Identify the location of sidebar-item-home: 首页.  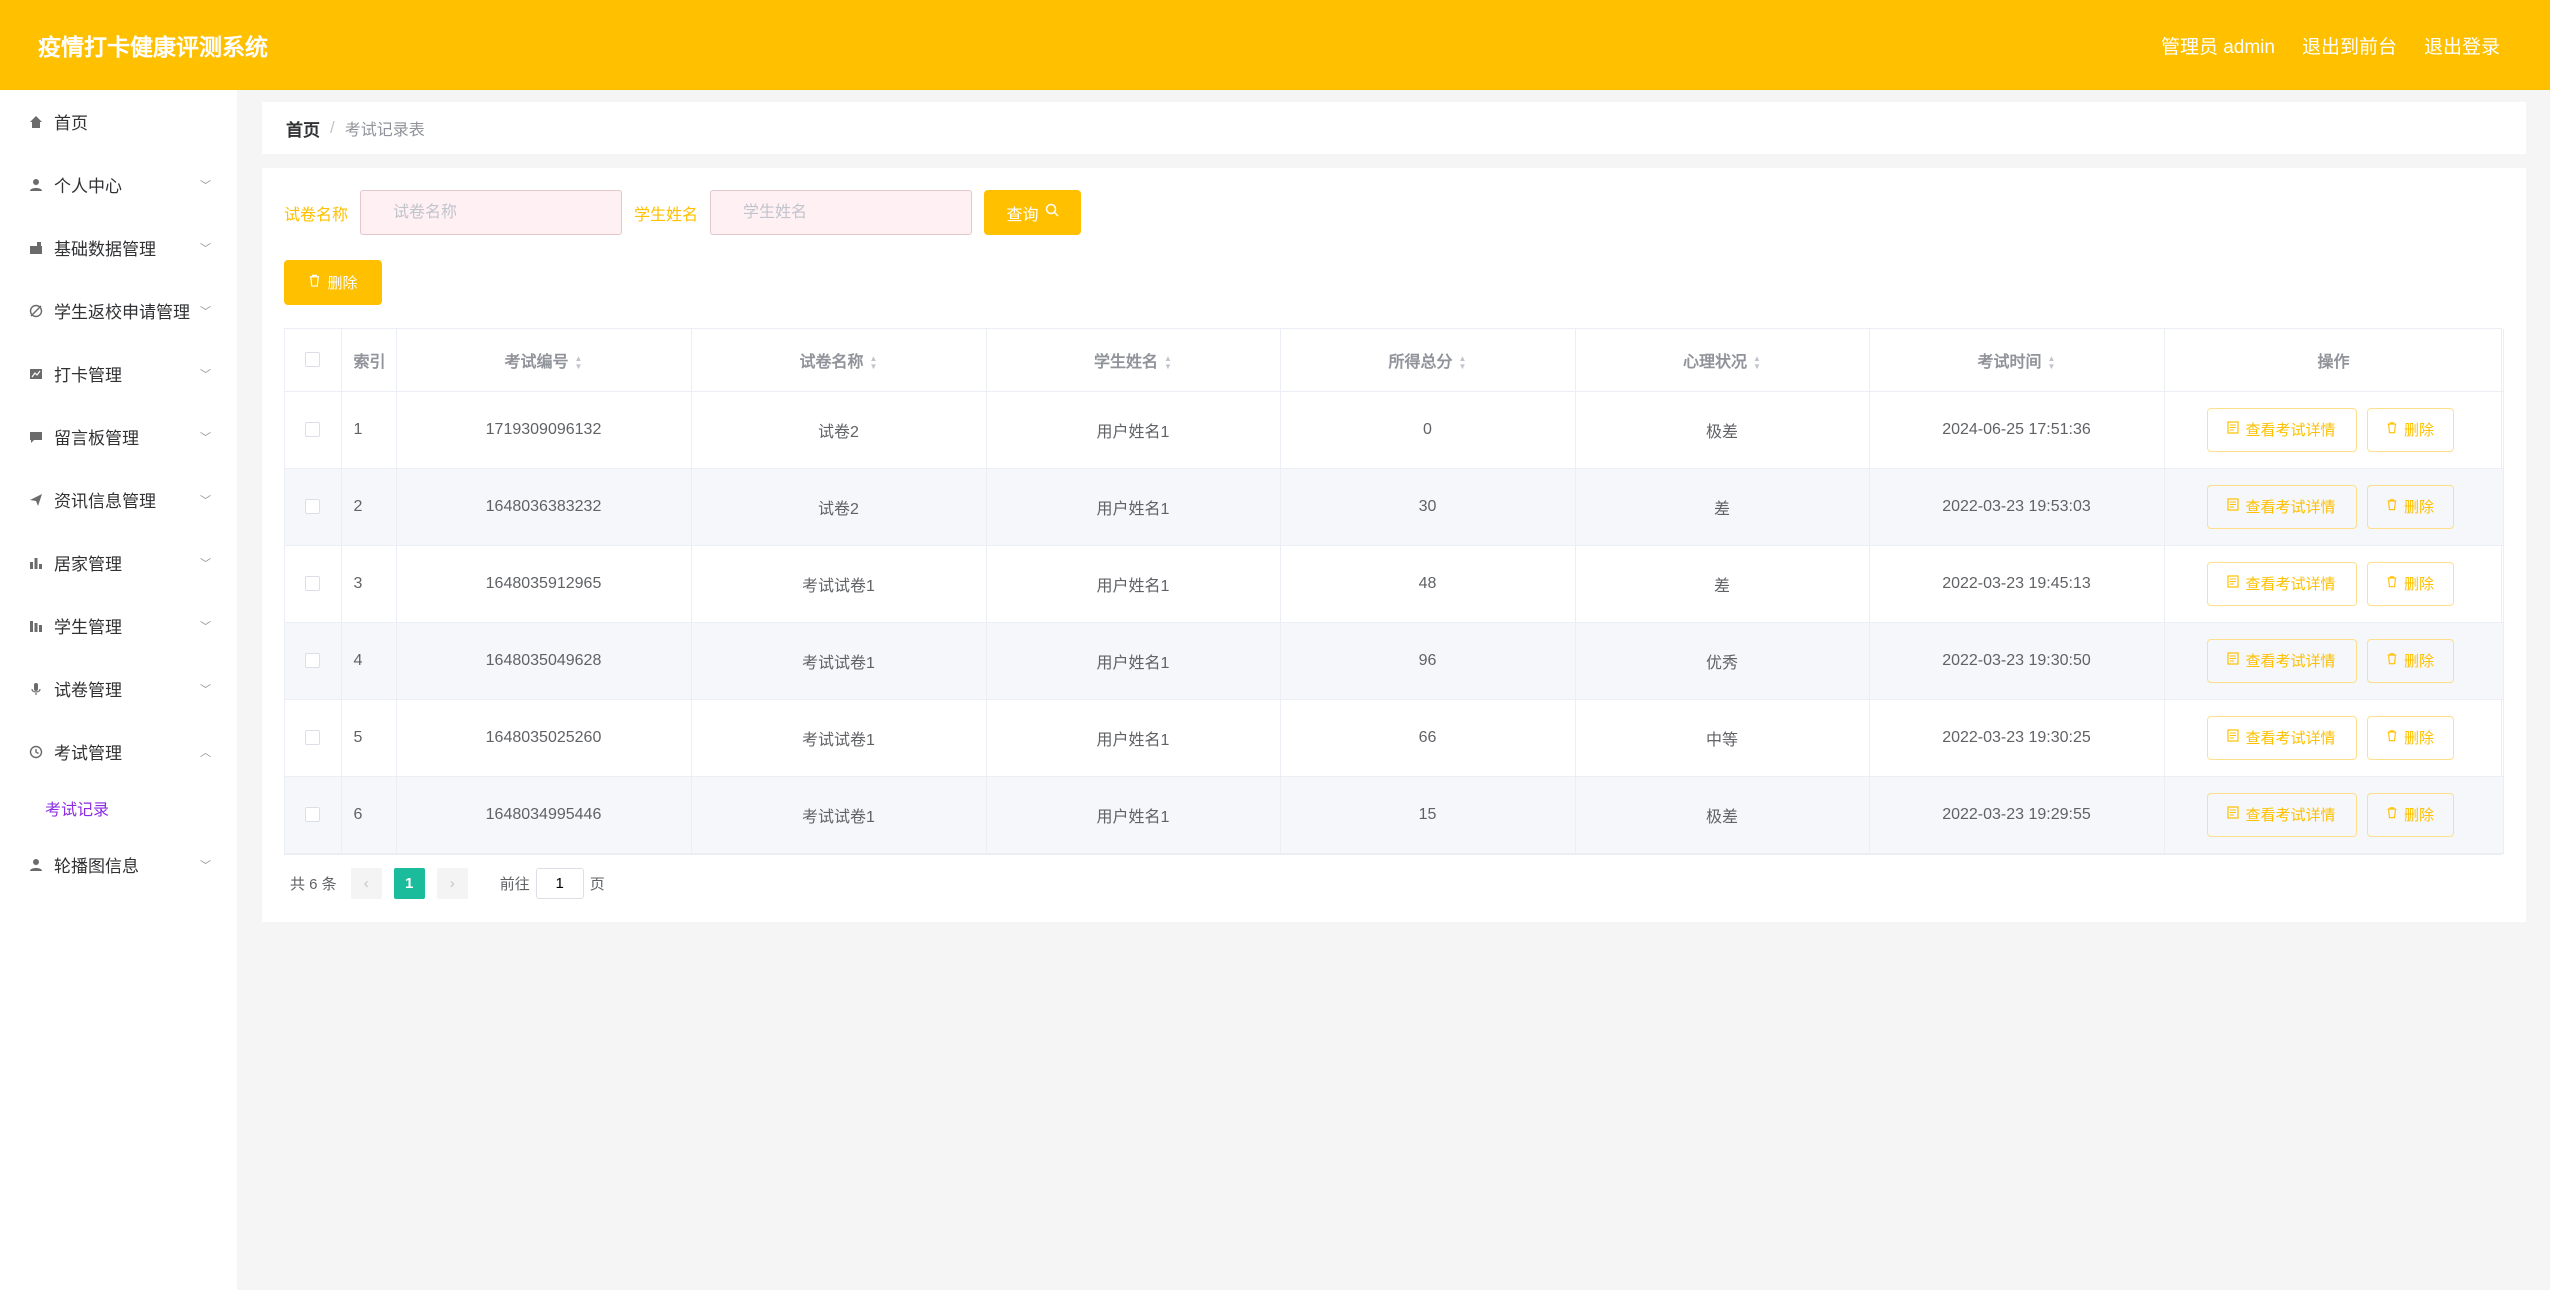
(118, 121).